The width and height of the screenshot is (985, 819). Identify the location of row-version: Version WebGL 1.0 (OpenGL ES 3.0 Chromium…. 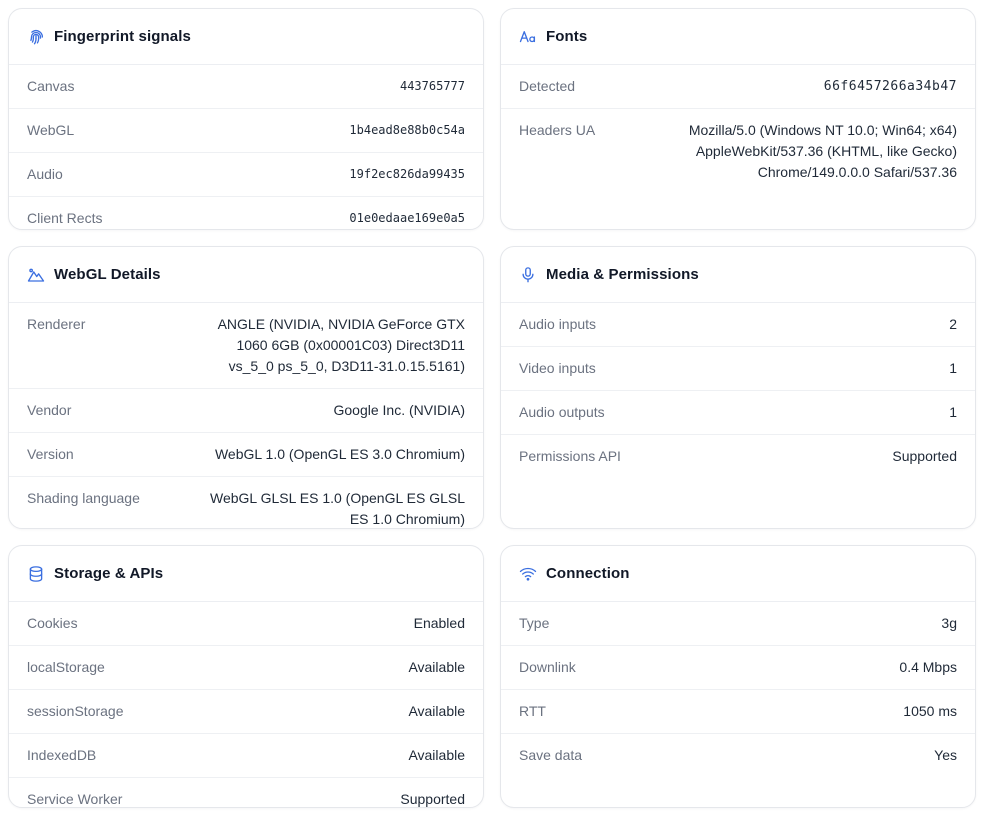
(246, 455).